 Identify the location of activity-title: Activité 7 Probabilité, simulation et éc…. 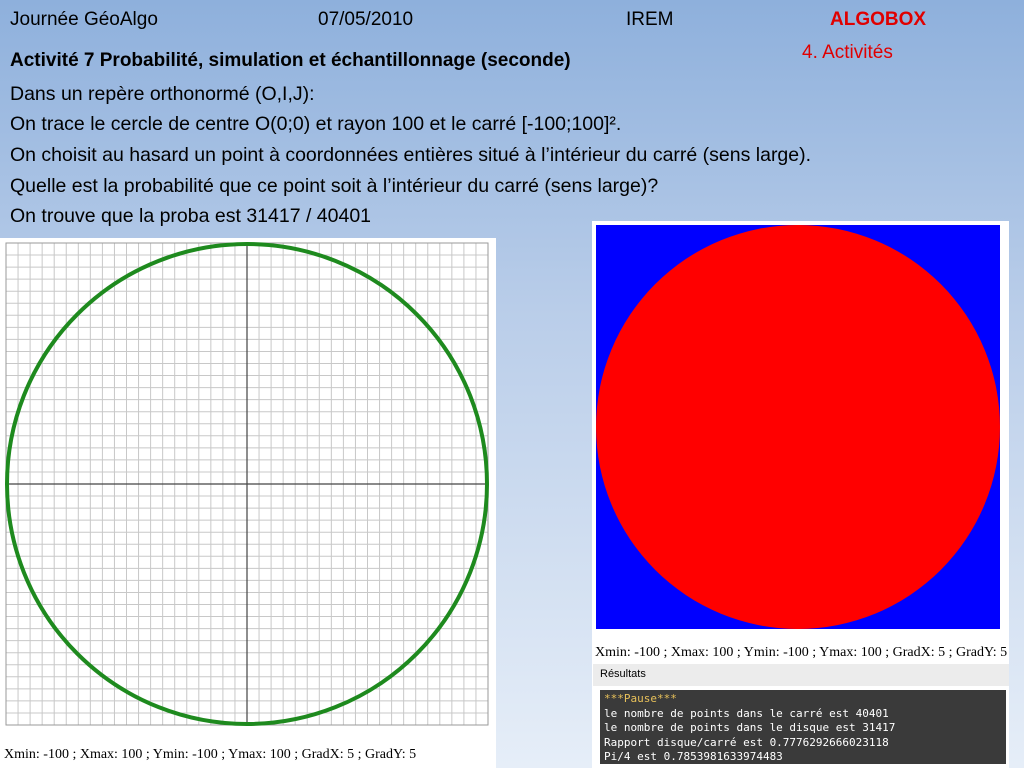
(290, 60).